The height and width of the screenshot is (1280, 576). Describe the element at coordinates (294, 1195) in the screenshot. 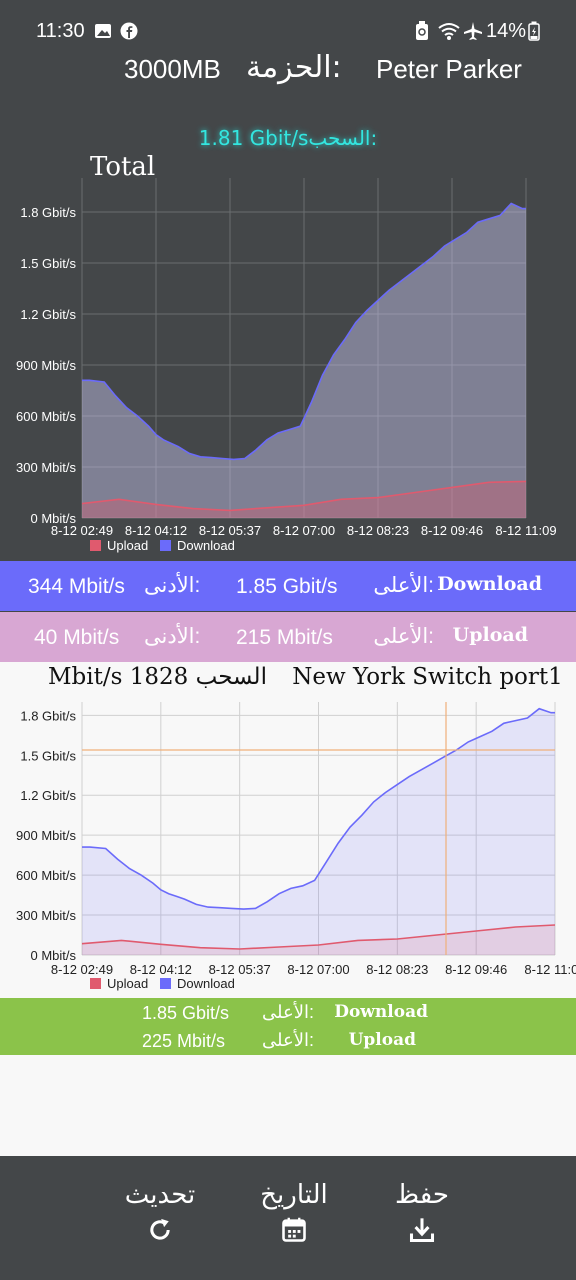

I see `history-label: التاريخ` at that location.